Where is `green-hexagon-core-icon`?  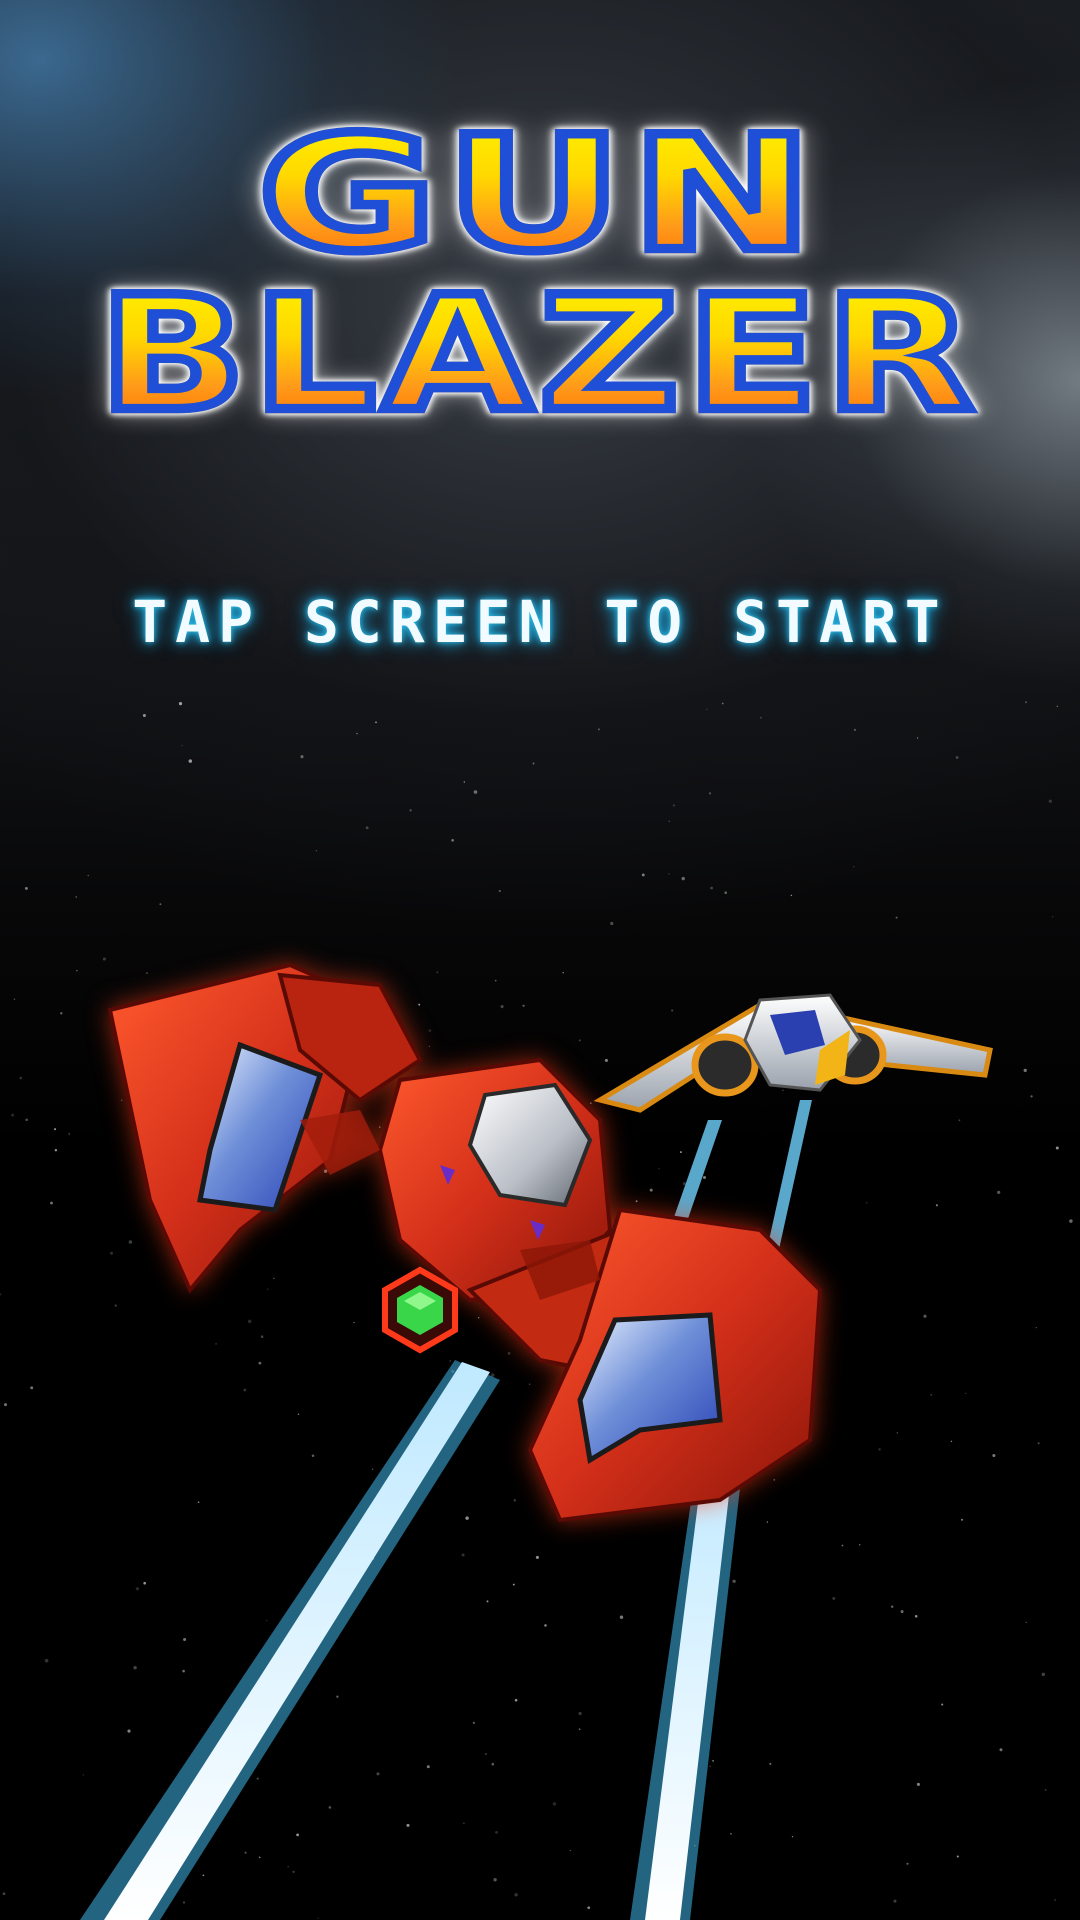
green-hexagon-core-icon is located at coordinates (420, 1310).